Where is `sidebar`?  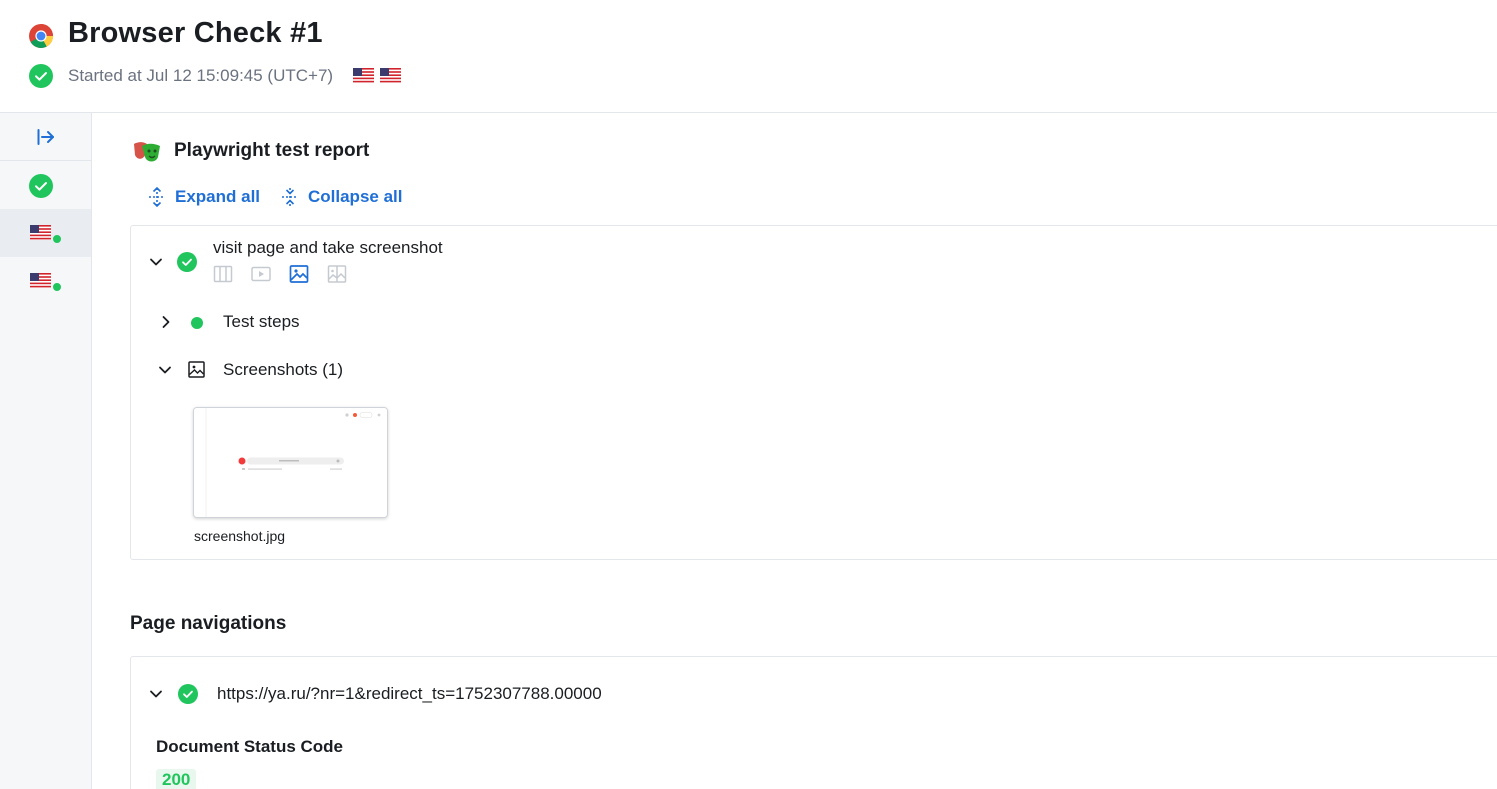 sidebar is located at coordinates (46, 451).